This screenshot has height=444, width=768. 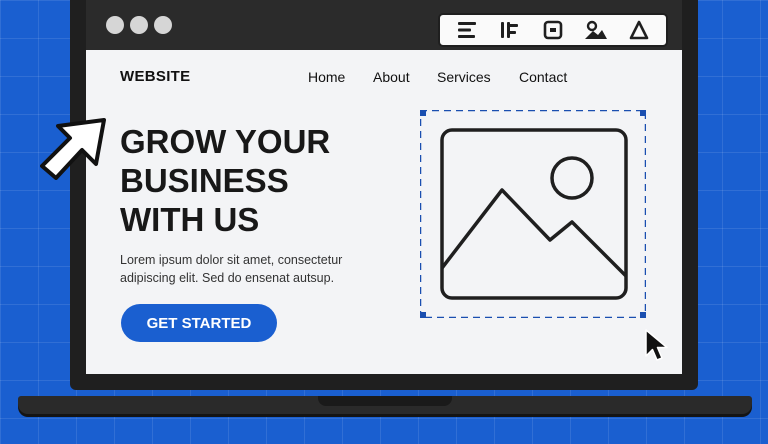 I want to click on laptop-notch, so click(x=385, y=401).